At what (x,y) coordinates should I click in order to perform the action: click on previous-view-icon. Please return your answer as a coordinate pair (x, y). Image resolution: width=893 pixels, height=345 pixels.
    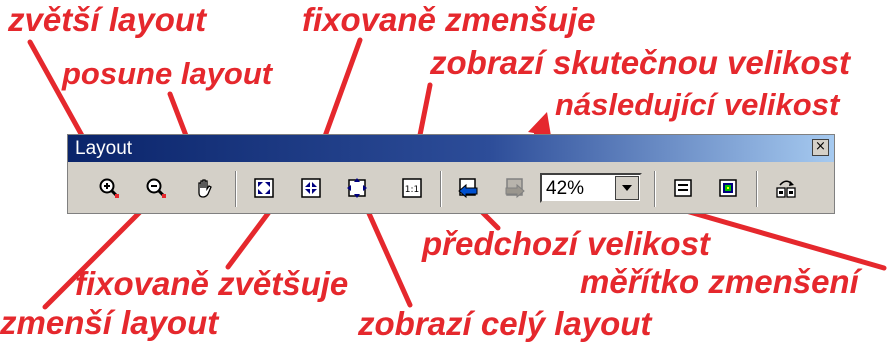
    Looking at the image, I should click on (468, 188).